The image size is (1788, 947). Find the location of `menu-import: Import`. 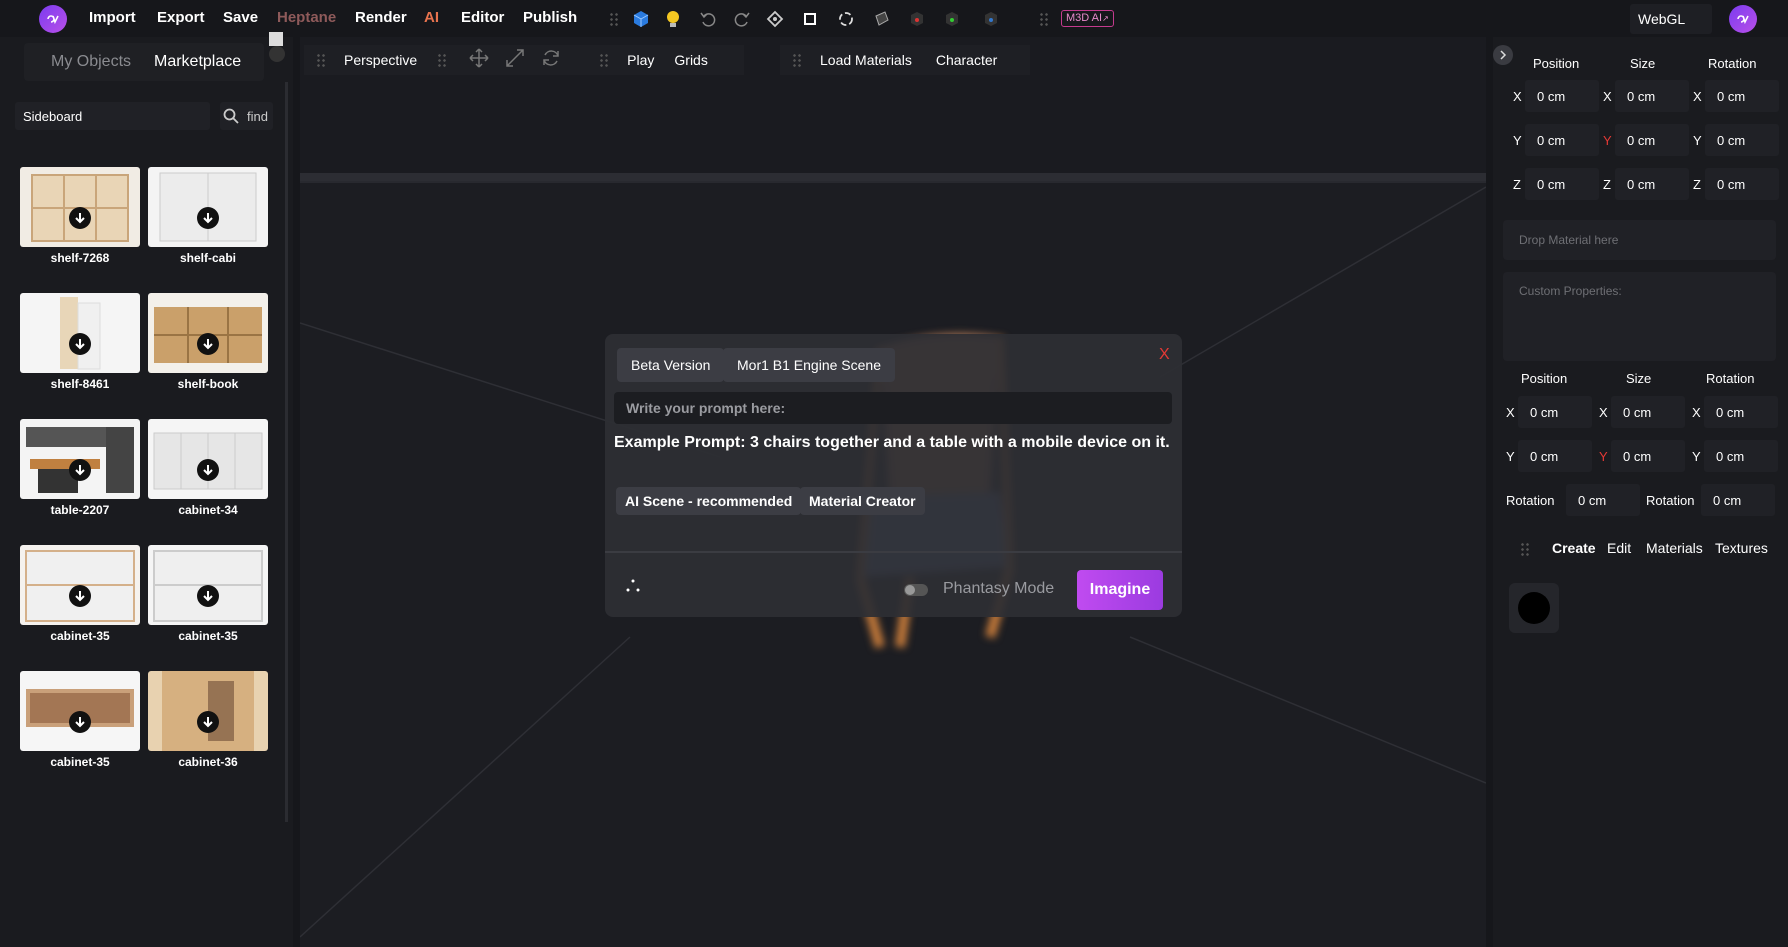

menu-import: Import is located at coordinates (112, 17).